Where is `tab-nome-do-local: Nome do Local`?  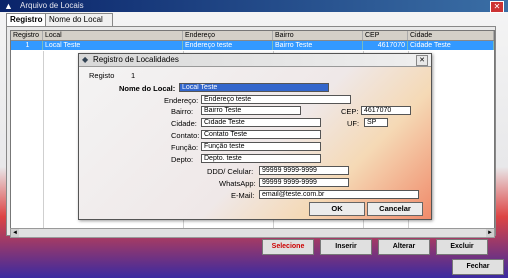
tab-nome-do-local: Nome do Local is located at coordinates (79, 19).